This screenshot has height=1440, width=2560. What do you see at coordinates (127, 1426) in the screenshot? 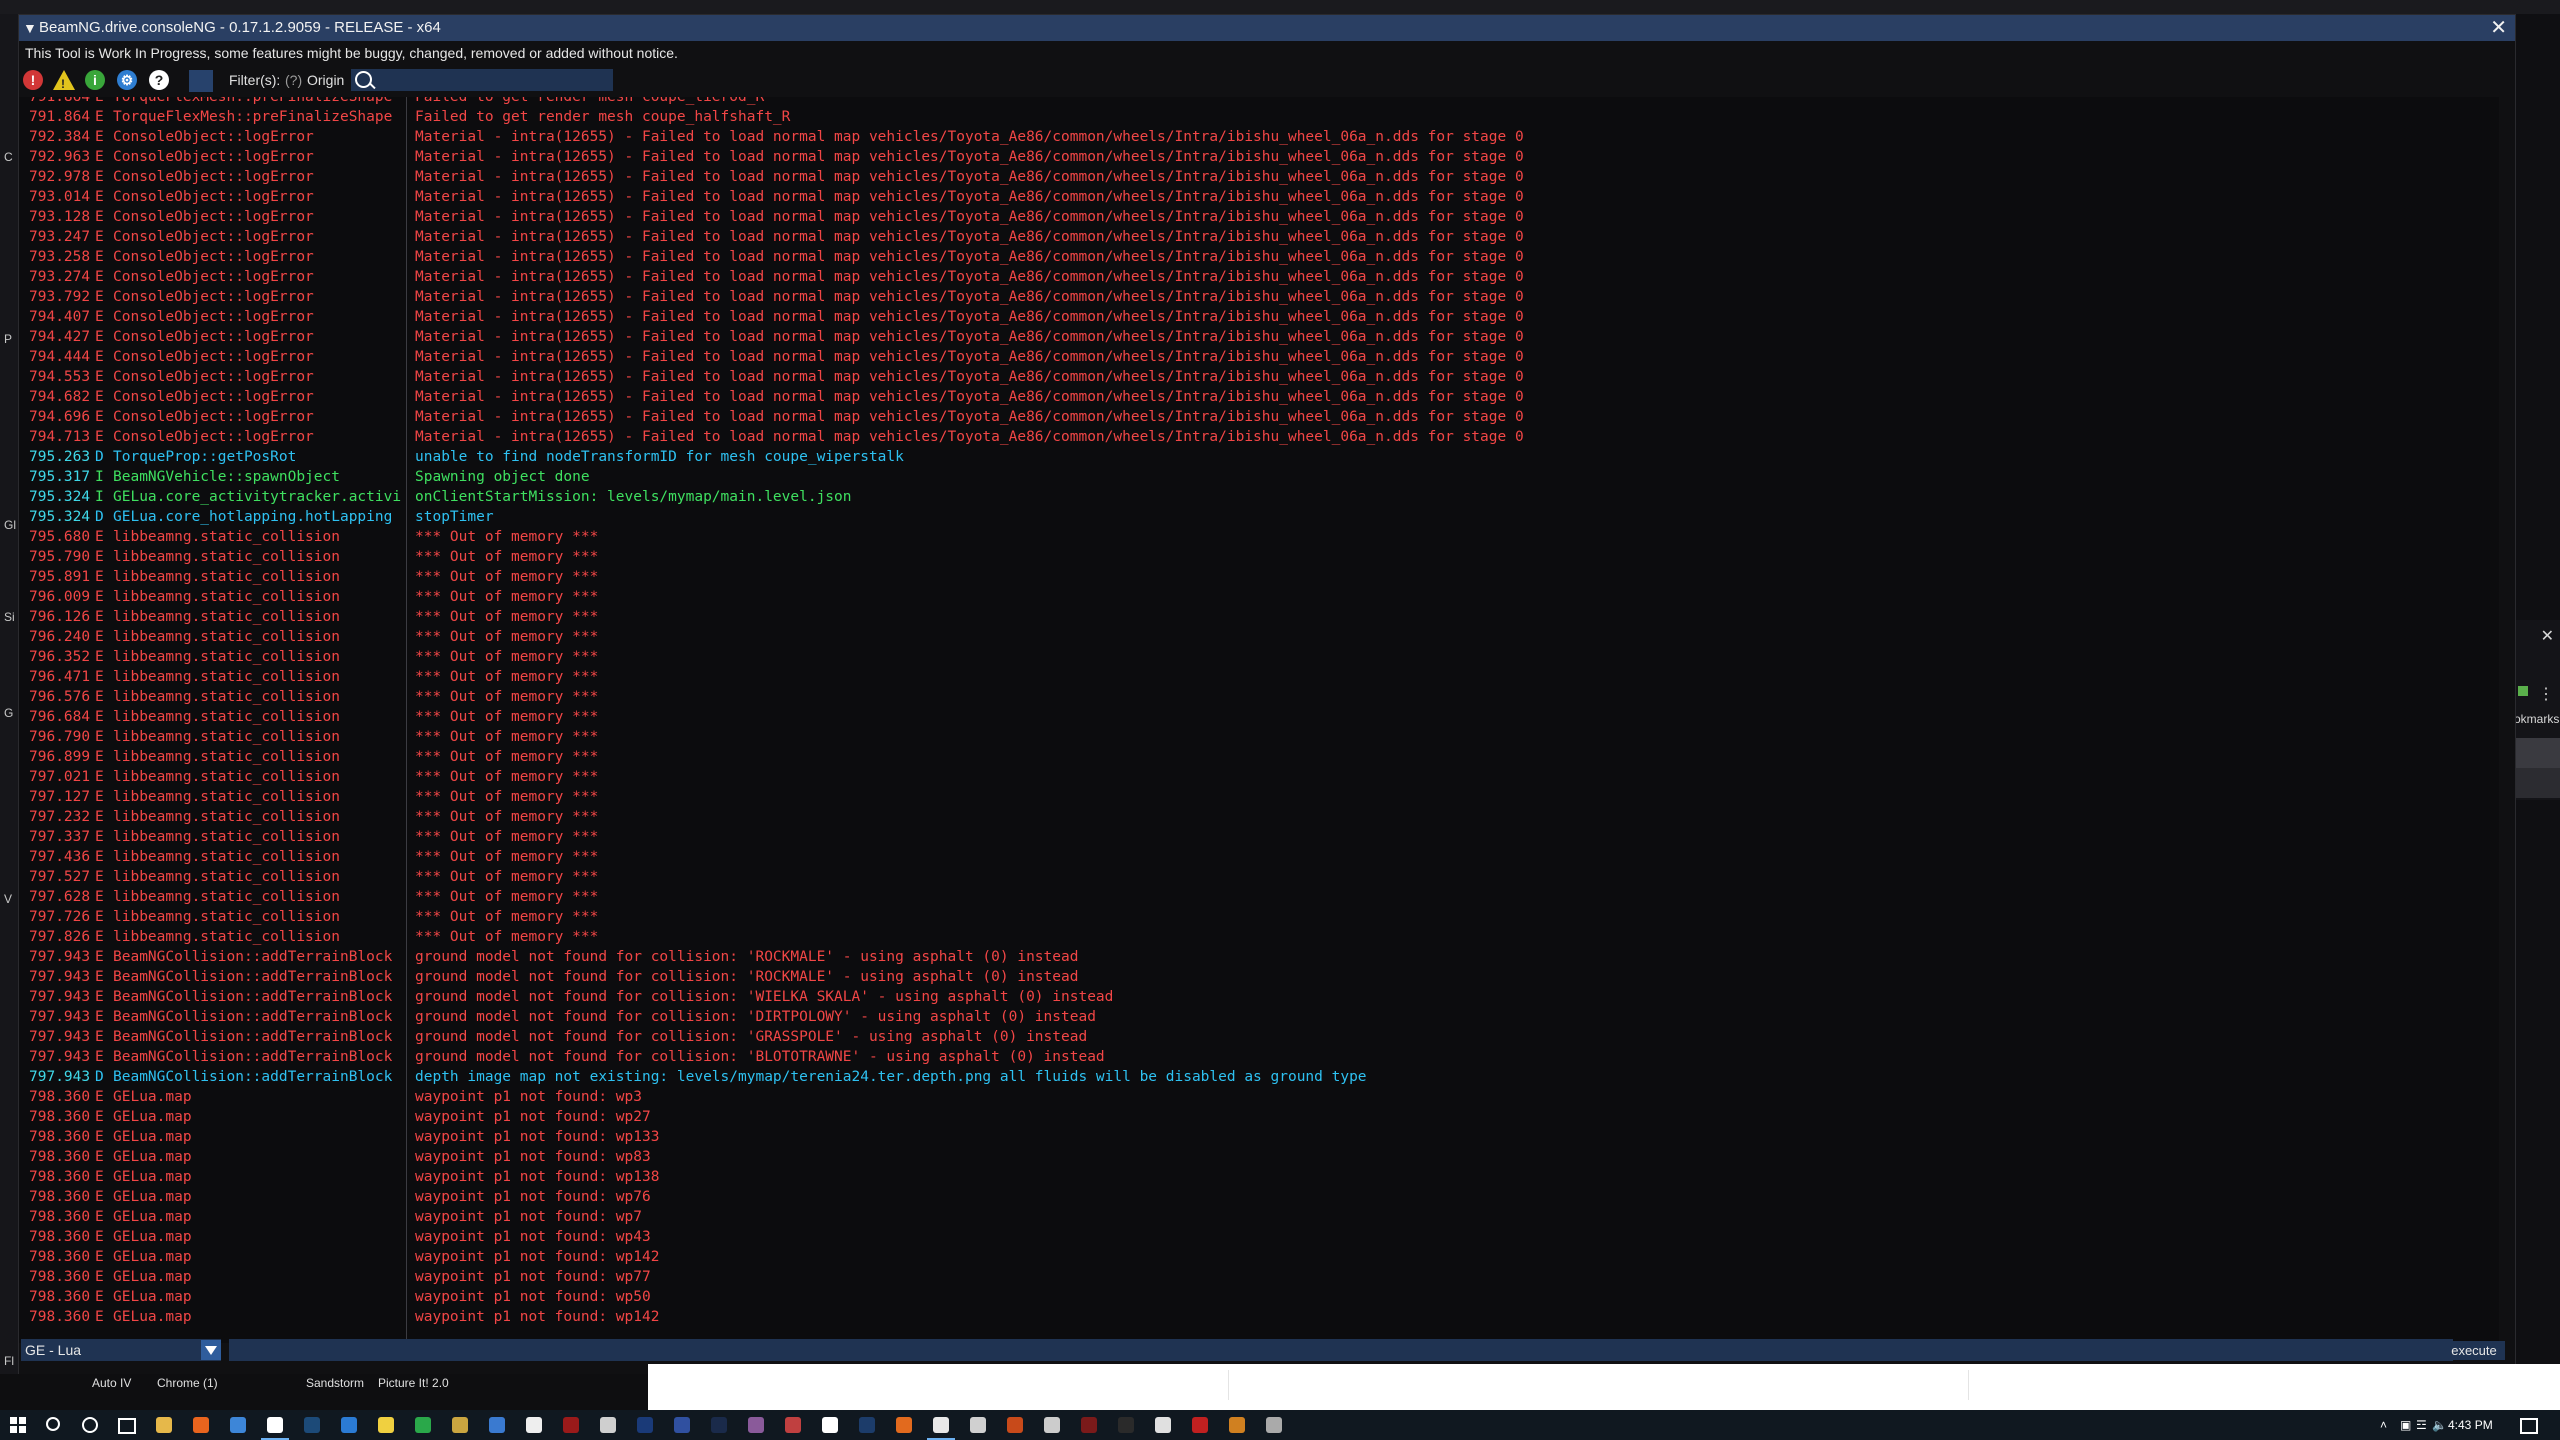
I see `task-view-icon` at bounding box center [127, 1426].